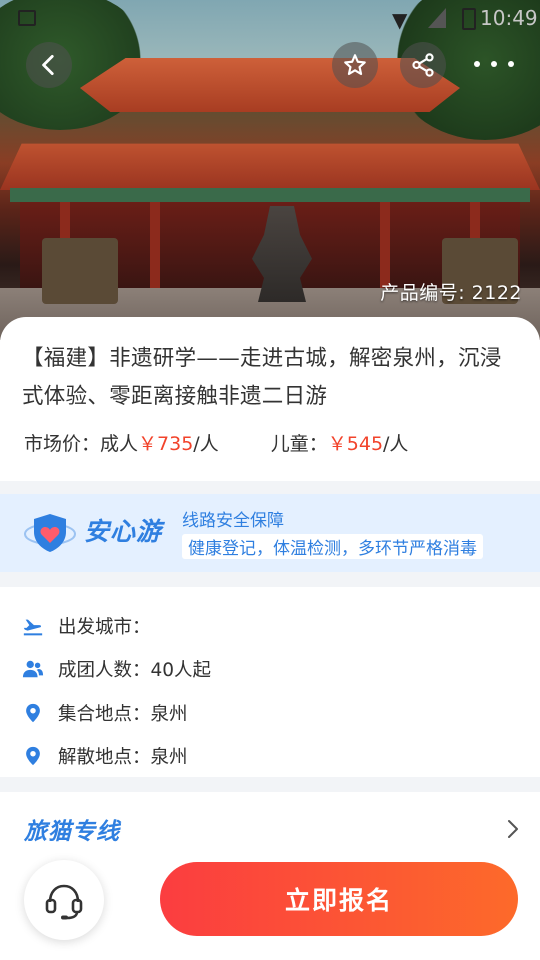  I want to click on safety-headline: 线路安全保障, so click(233, 521).